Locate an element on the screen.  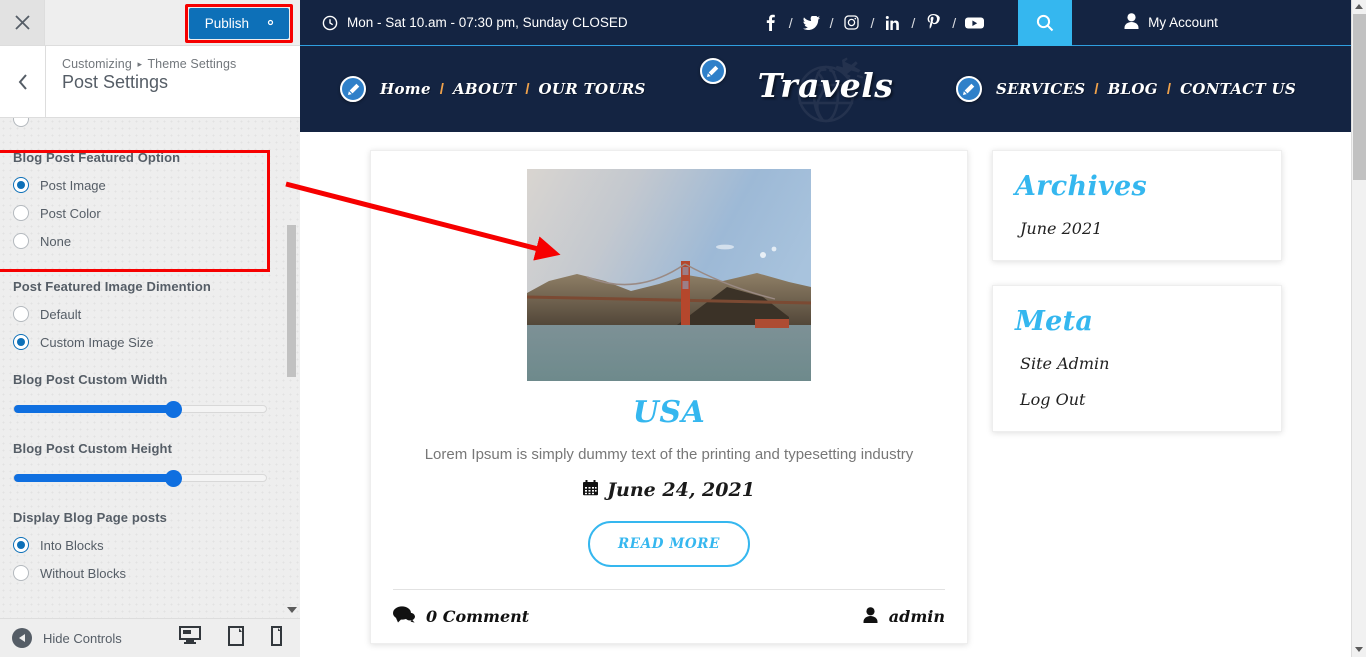
brand-logo: Travels is located at coordinates (826, 89).